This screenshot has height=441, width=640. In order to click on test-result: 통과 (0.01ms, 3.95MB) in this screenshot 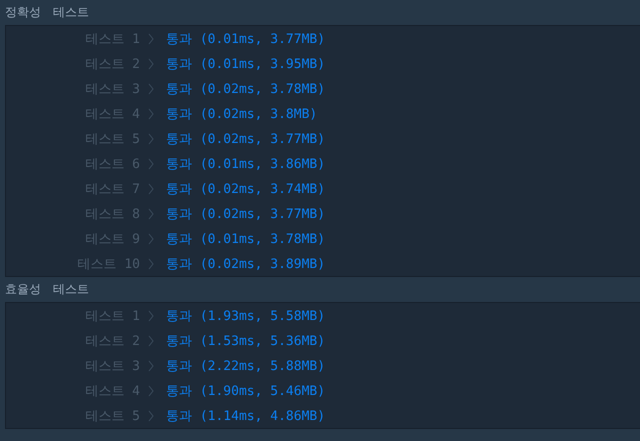, I will do `click(246, 64)`.